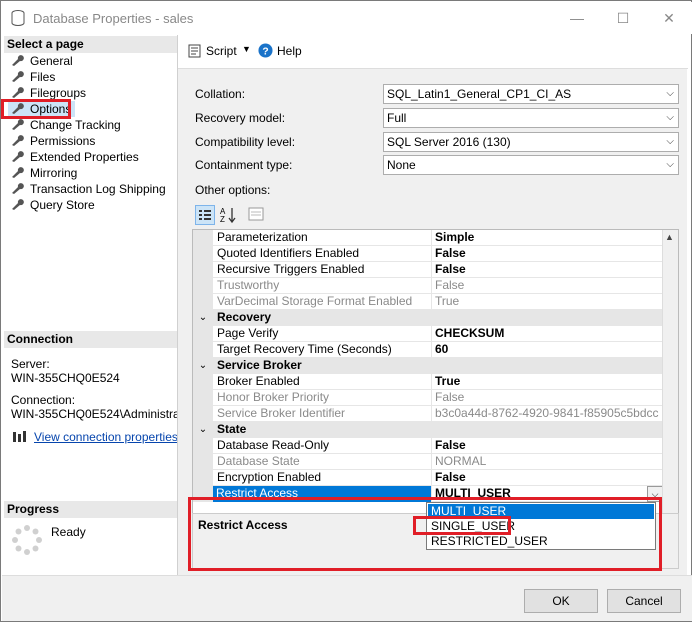  Describe the element at coordinates (428, 478) in the screenshot. I see `grid-property-row: Encryption Enabled False` at that location.